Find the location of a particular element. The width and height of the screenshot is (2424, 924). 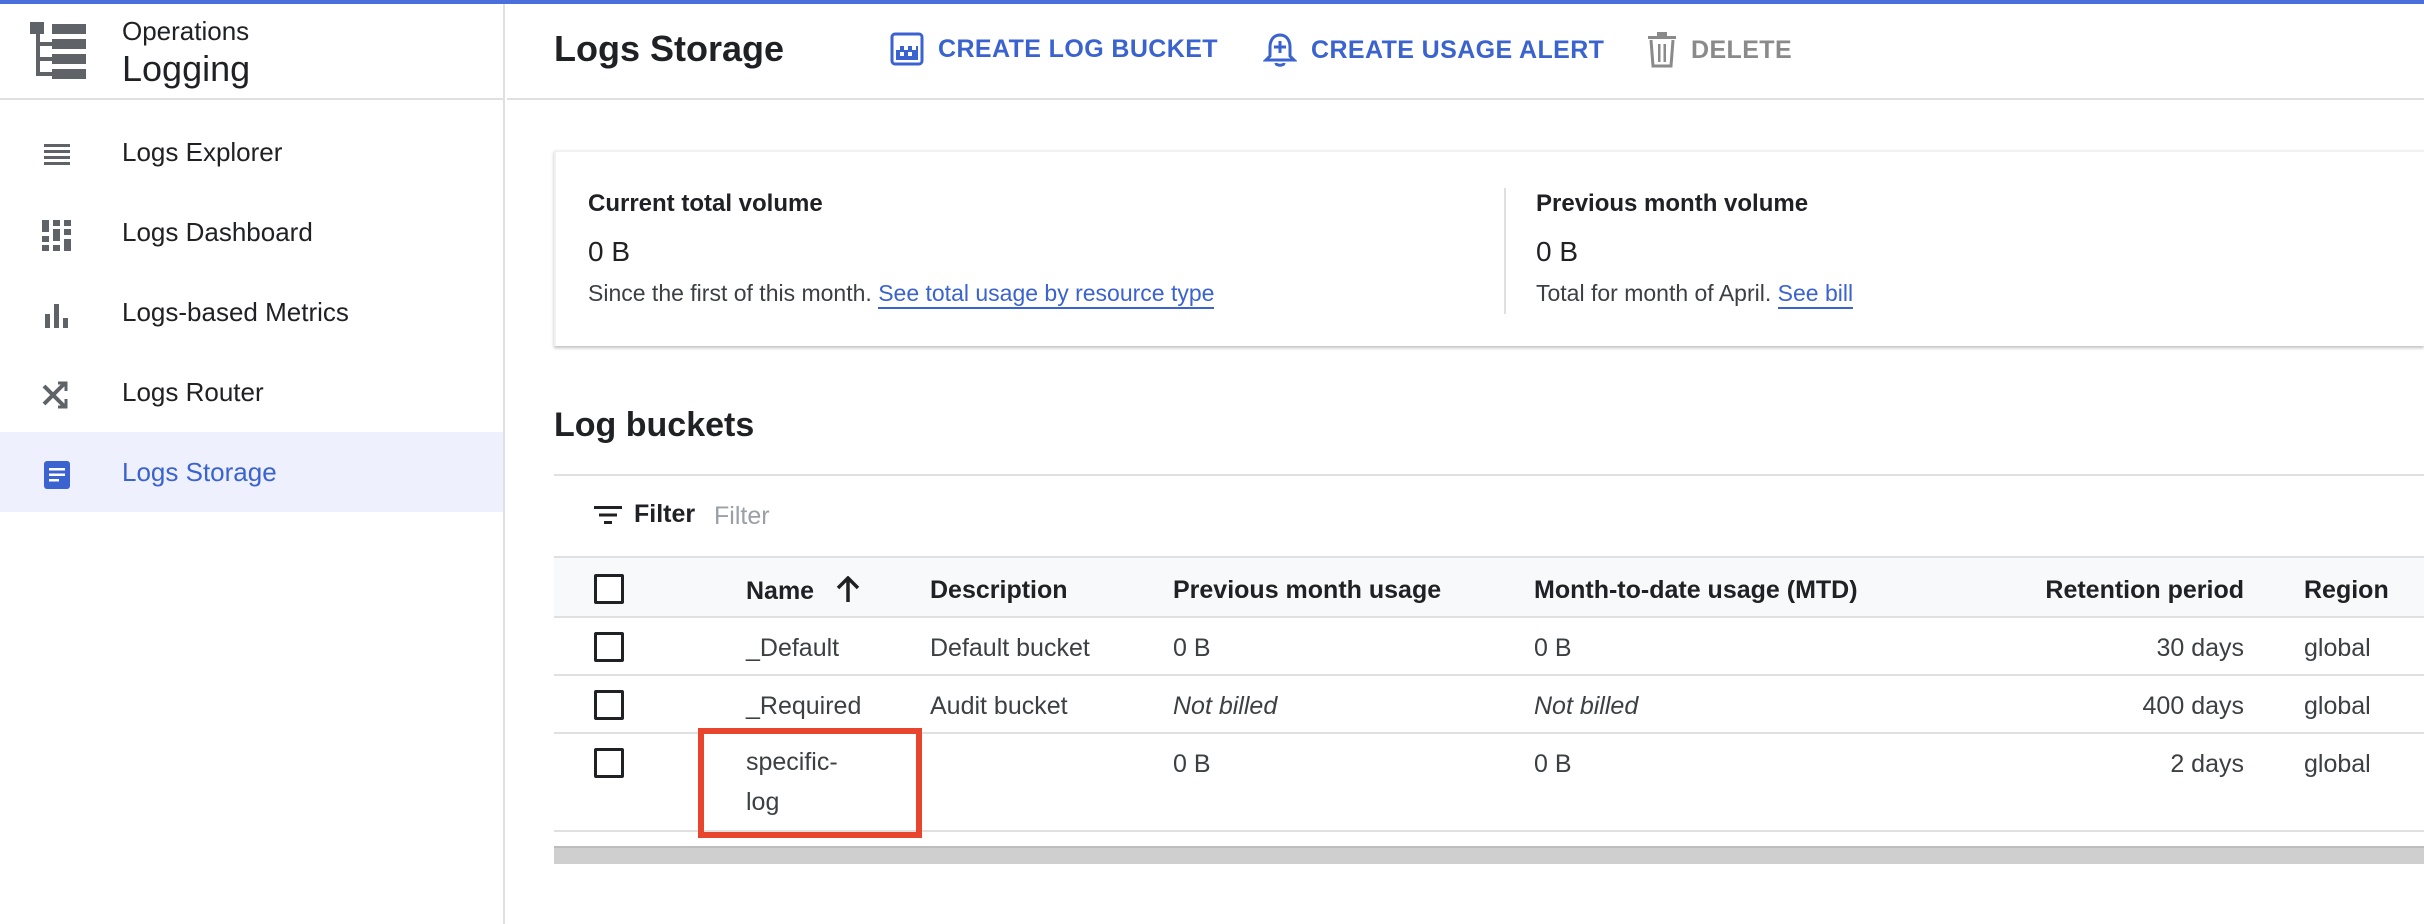

create-usage-alert-label: CREATE USAGE ALERT is located at coordinates (1458, 49).